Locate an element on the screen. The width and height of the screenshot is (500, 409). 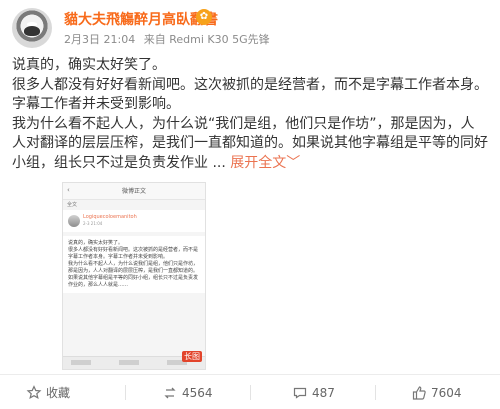
post-action-bar: 收藏 4564 487 7604 is located at coordinates (250, 391).